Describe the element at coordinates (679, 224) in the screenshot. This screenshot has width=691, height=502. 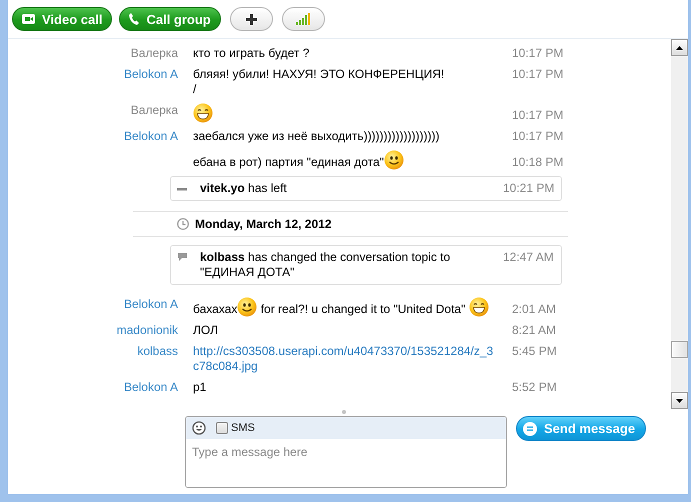
I see `scrollbar` at that location.